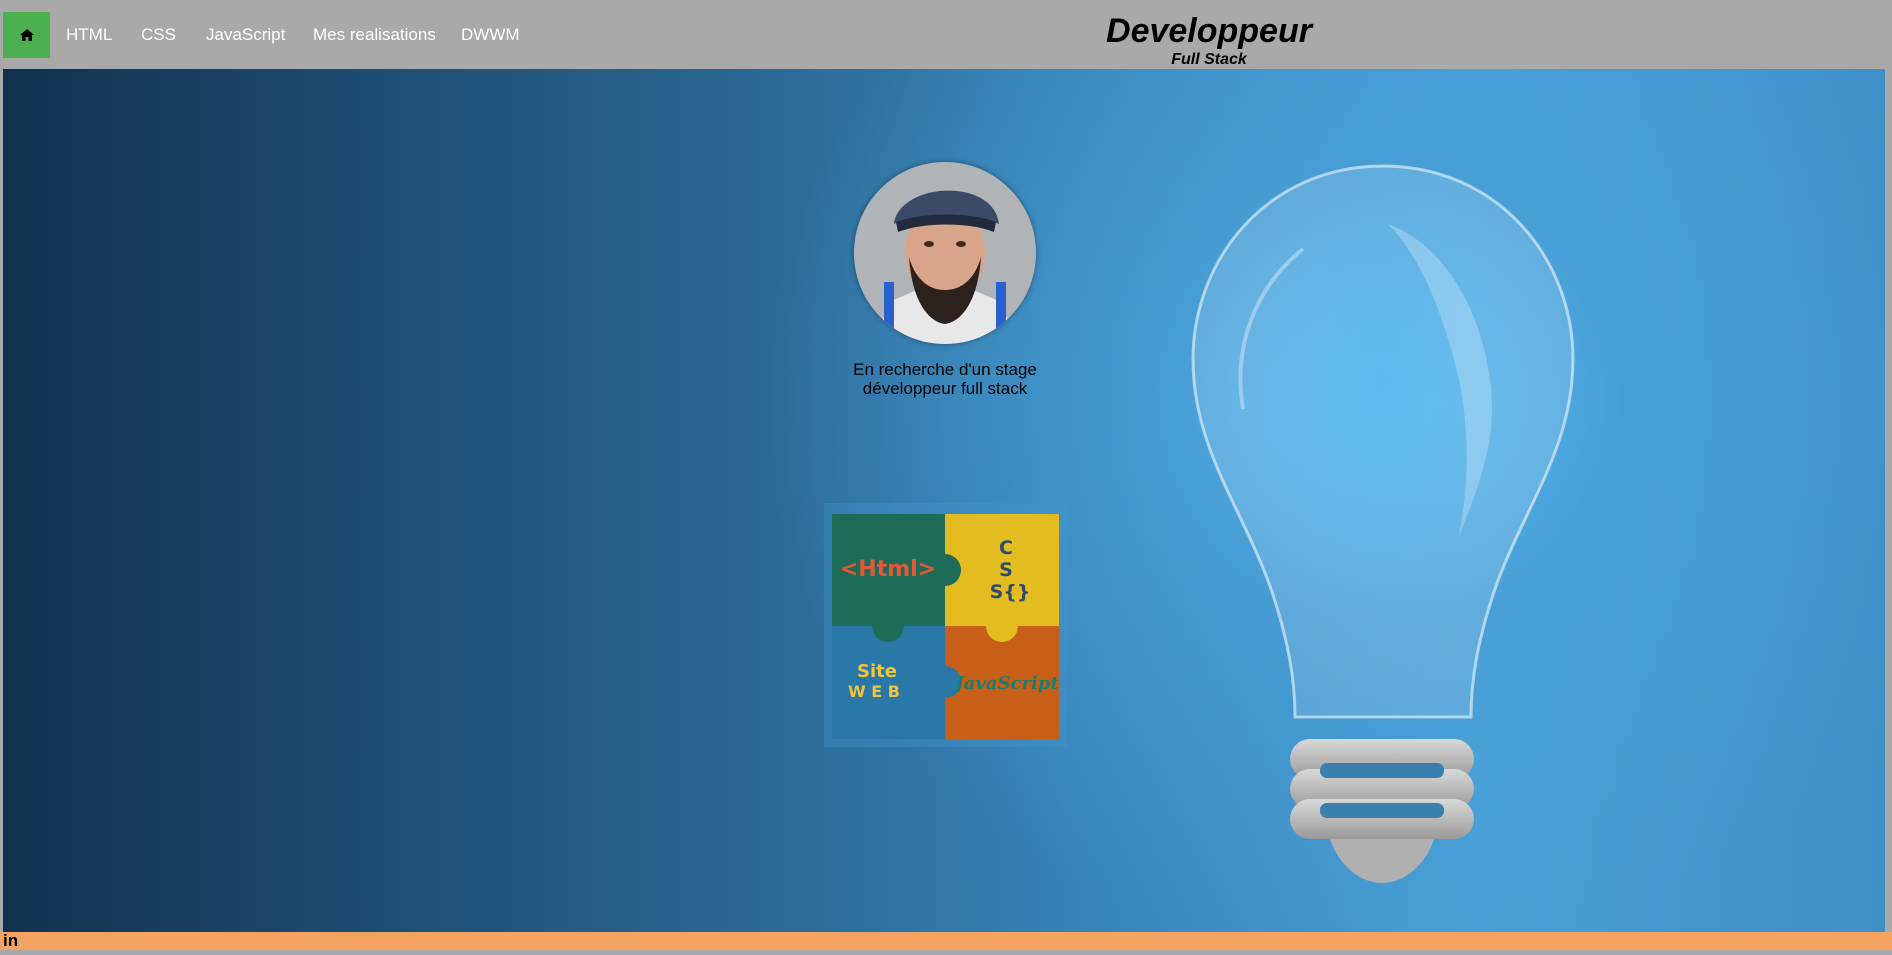 Image resolution: width=1892 pixels, height=955 pixels. Describe the element at coordinates (945, 626) in the screenshot. I see `puzzle-logo: <Html> C S S{} Site W E B JavaScript` at that location.